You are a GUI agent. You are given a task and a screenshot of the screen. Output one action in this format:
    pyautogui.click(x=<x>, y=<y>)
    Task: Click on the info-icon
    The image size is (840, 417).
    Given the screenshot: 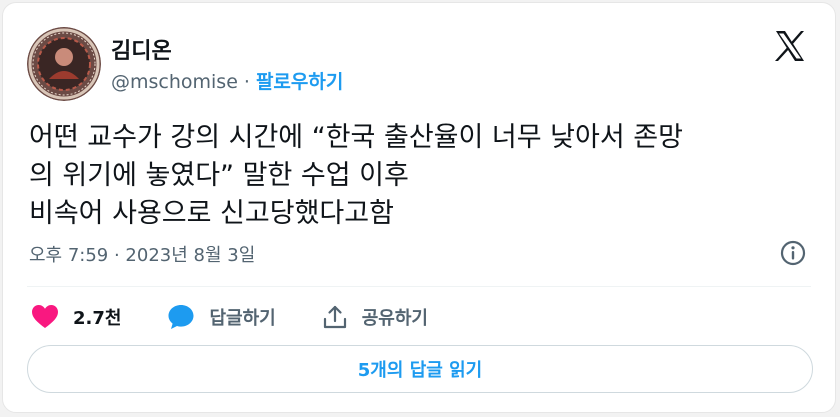 What is the action you would take?
    pyautogui.click(x=793, y=253)
    